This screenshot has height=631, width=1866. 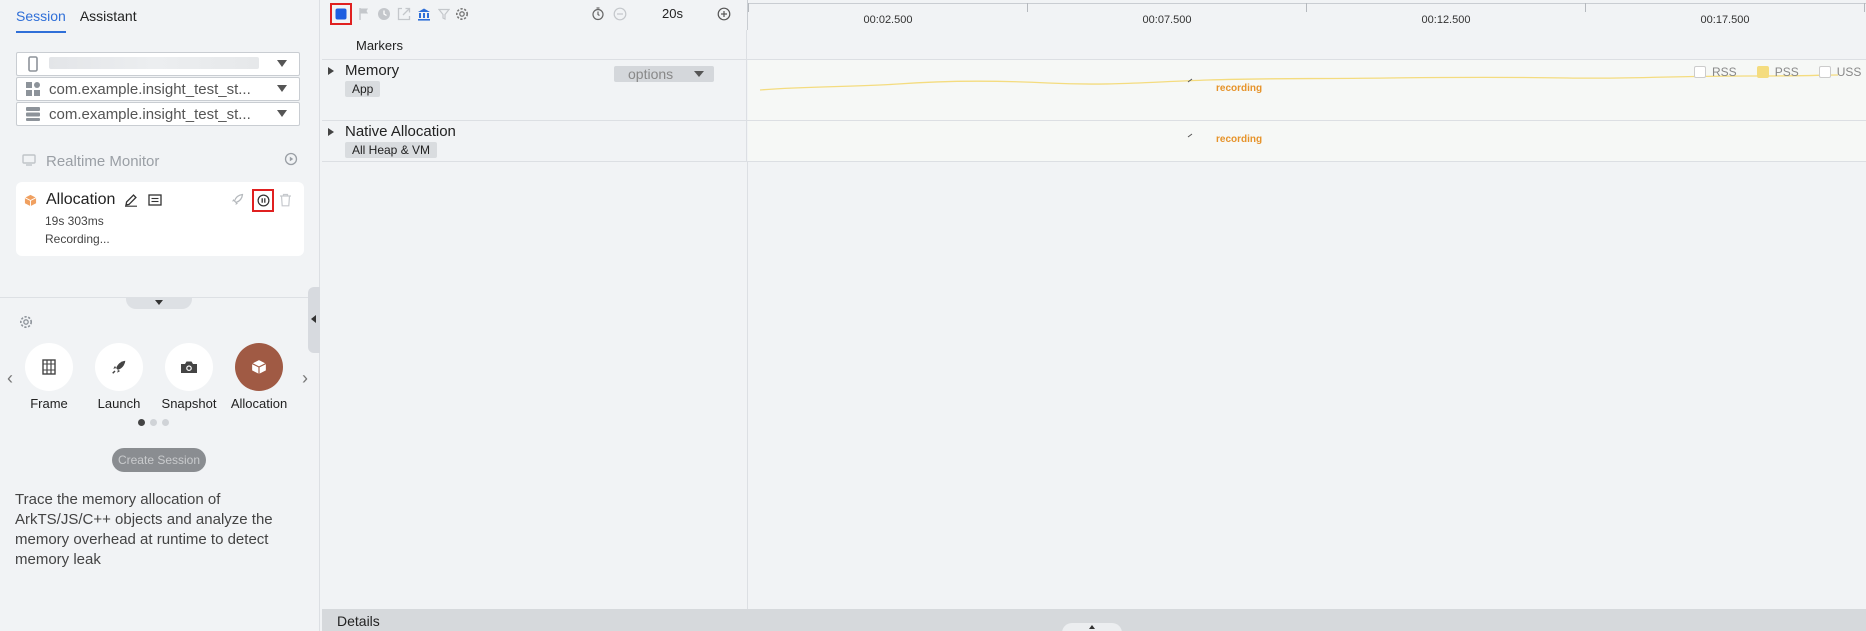 What do you see at coordinates (1167, 20) in the screenshot?
I see `ruler-tick-label: 00:07.500` at bounding box center [1167, 20].